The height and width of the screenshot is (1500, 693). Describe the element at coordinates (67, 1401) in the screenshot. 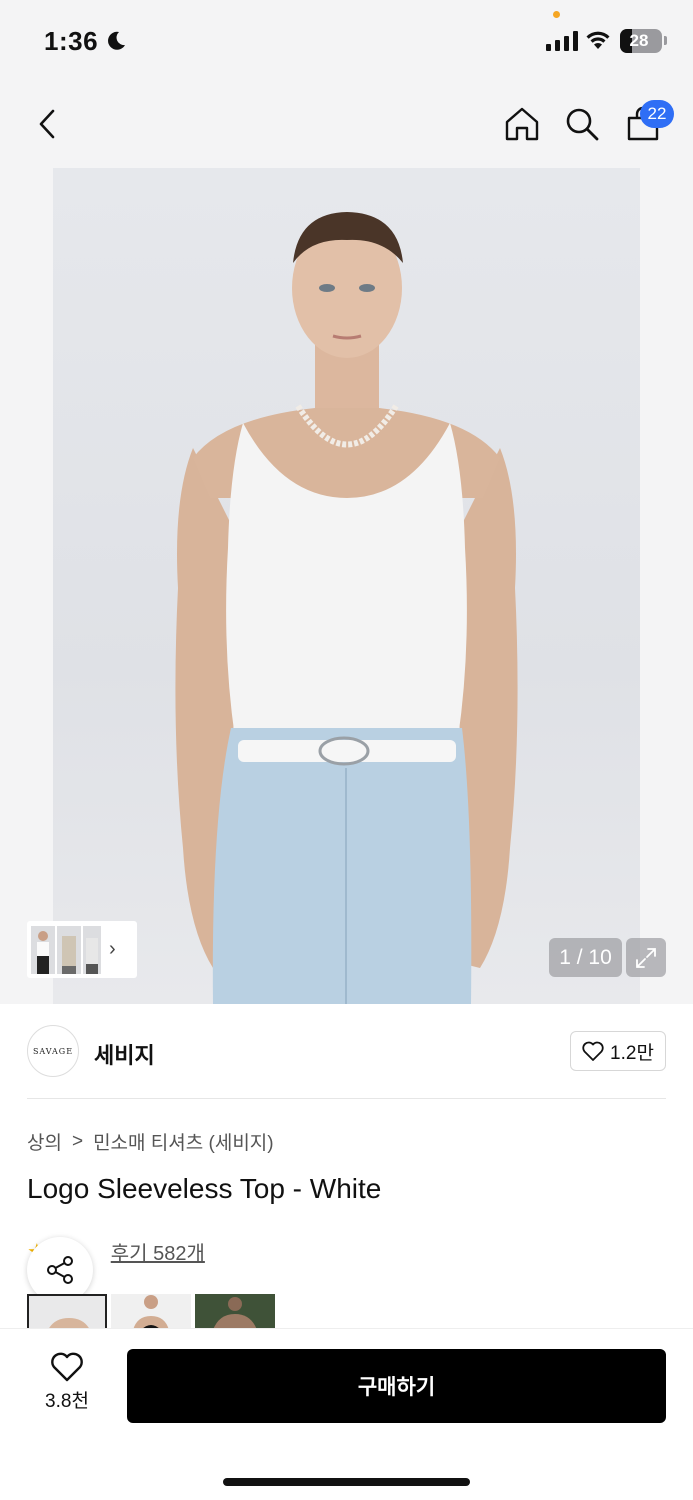

I see `wishlist-count: 3.8천` at that location.